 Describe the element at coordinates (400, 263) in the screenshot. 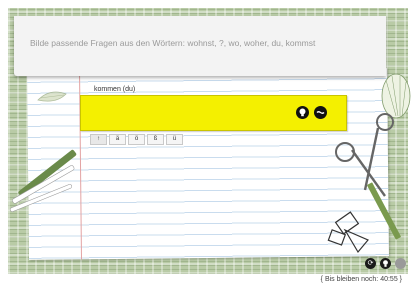

I see `menu-button` at that location.